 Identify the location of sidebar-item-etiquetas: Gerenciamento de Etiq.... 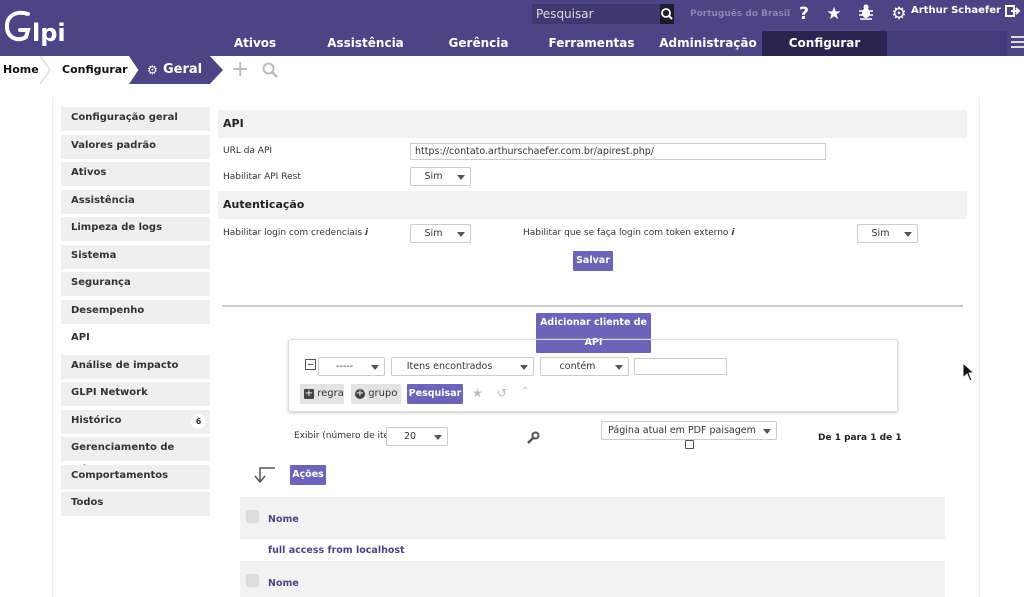
(135, 456).